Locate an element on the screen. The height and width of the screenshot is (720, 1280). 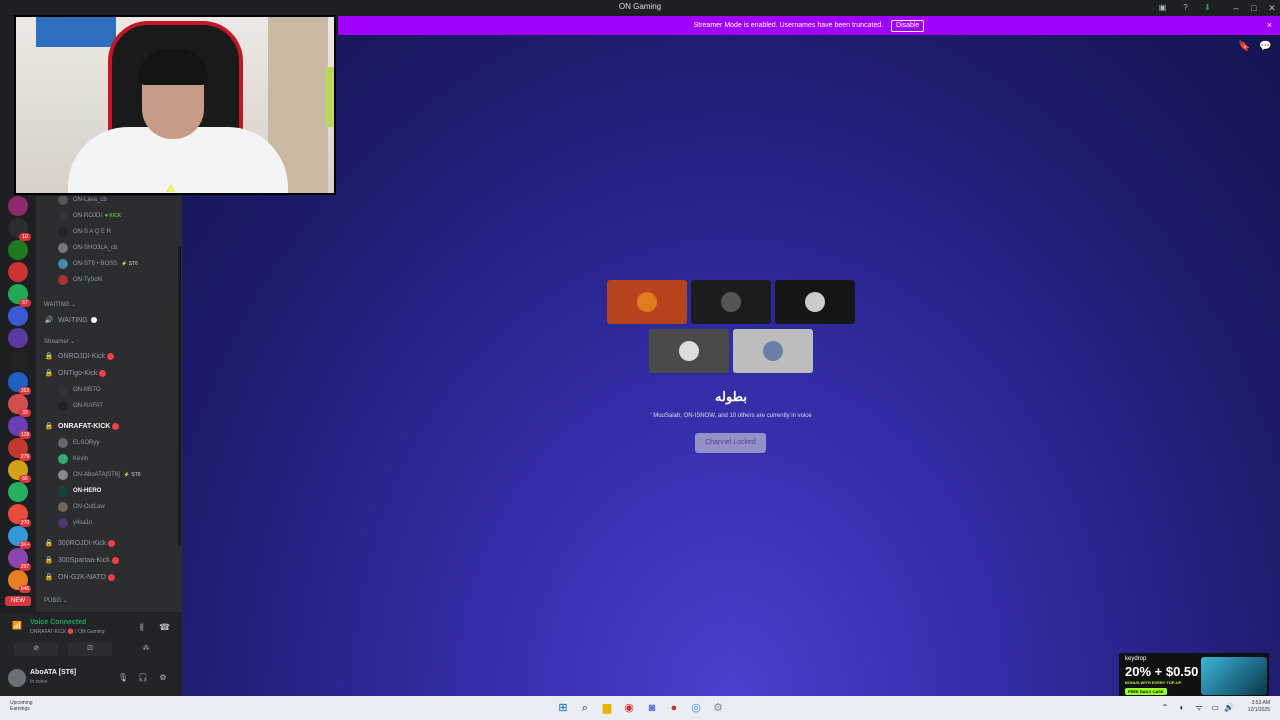
voice-user: ELSORyy is located at coordinates (78, 443).